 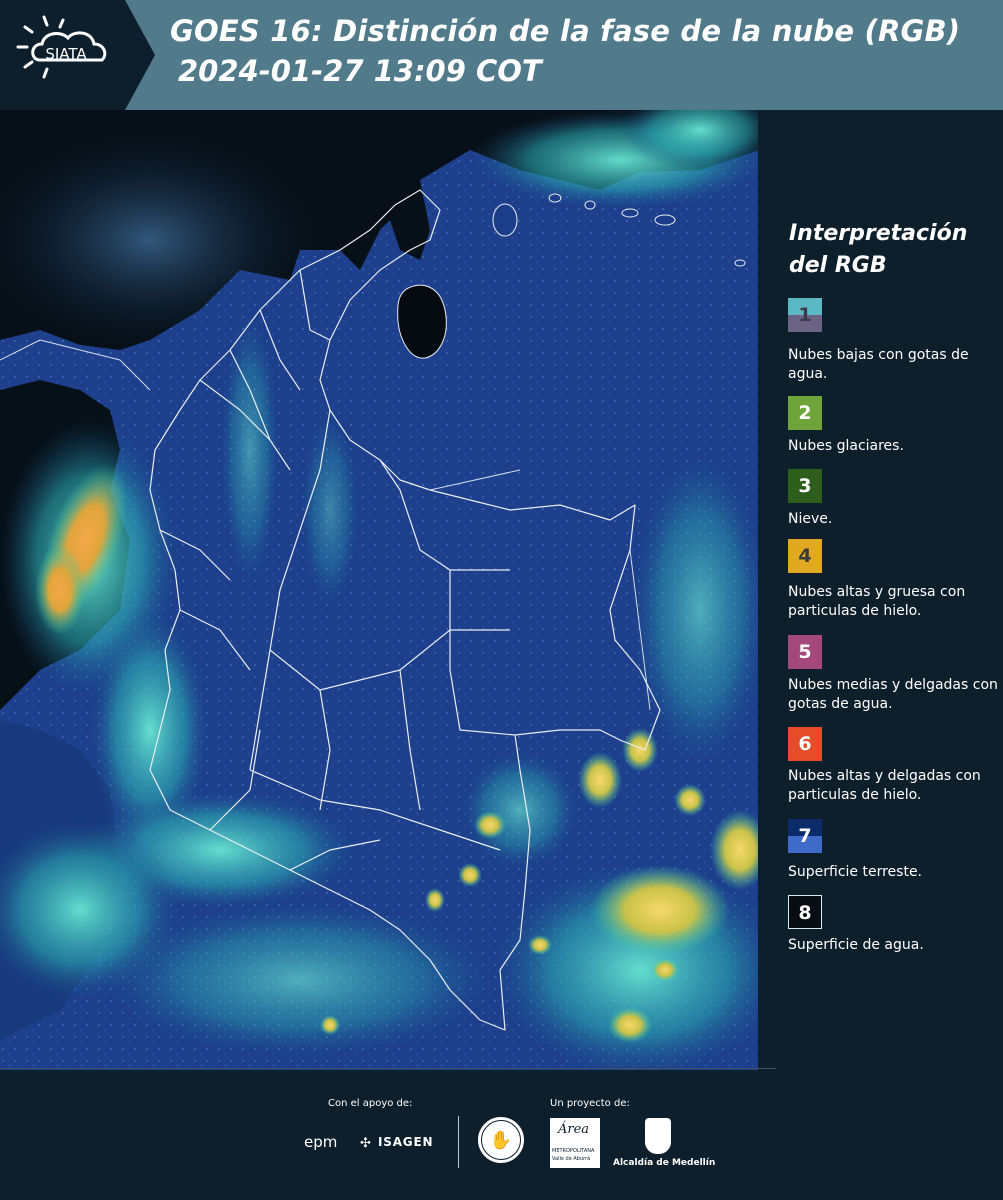 What do you see at coordinates (66, 54) in the screenshot?
I see `logo-text: SIATA` at bounding box center [66, 54].